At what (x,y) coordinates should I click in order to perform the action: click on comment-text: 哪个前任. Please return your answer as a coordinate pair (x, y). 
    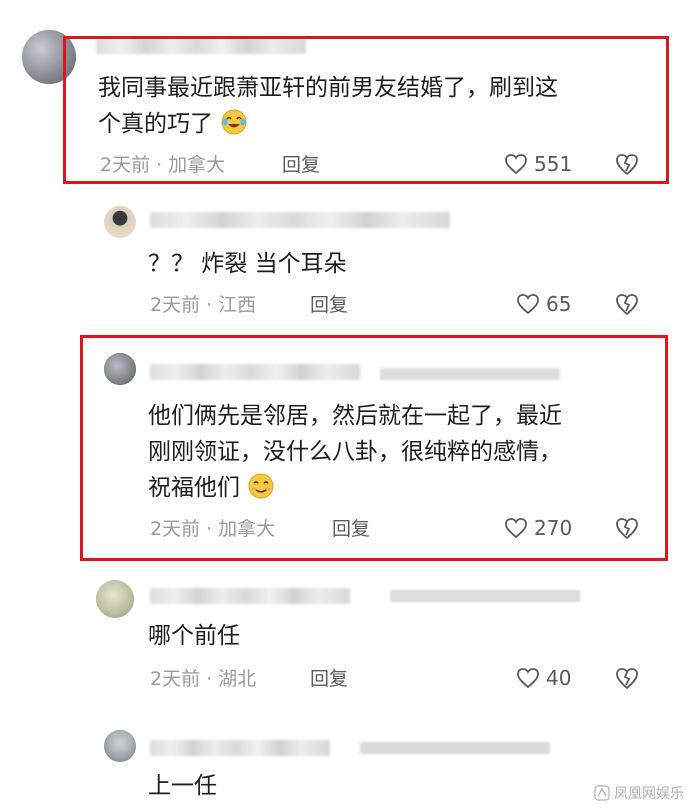
    Looking at the image, I should click on (194, 636).